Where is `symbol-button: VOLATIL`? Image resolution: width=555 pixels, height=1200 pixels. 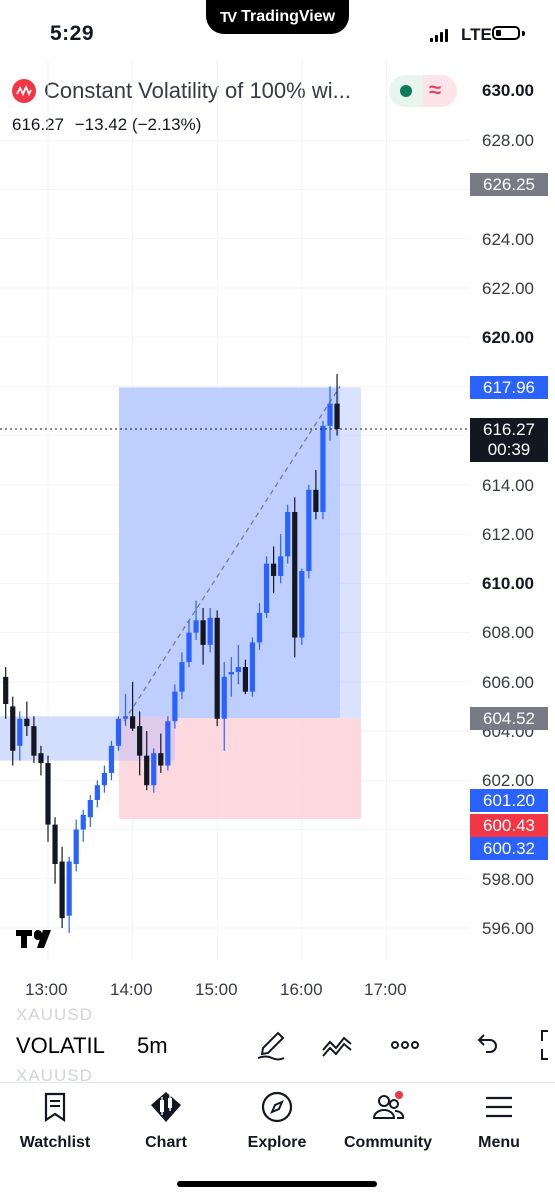
symbol-button: VOLATIL is located at coordinates (60, 1046).